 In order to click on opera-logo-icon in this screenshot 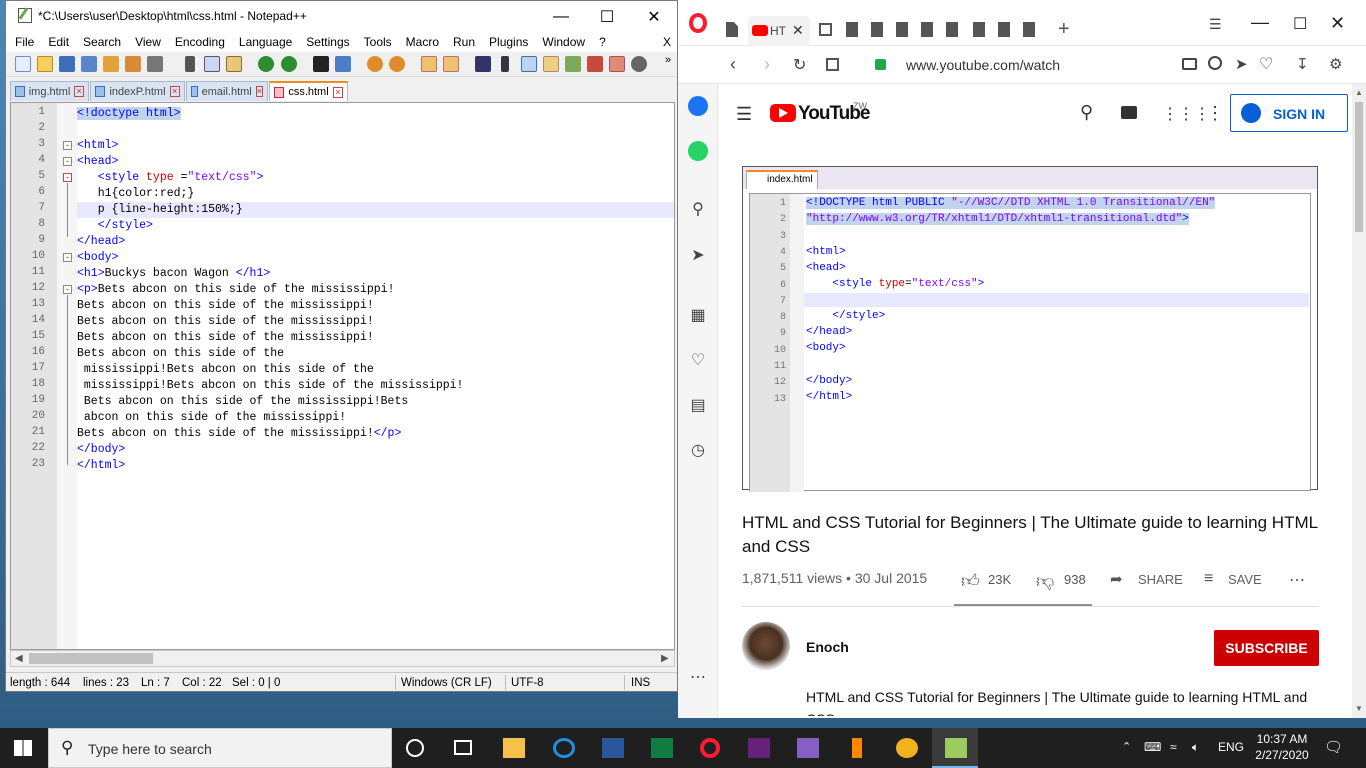, I will do `click(698, 23)`.